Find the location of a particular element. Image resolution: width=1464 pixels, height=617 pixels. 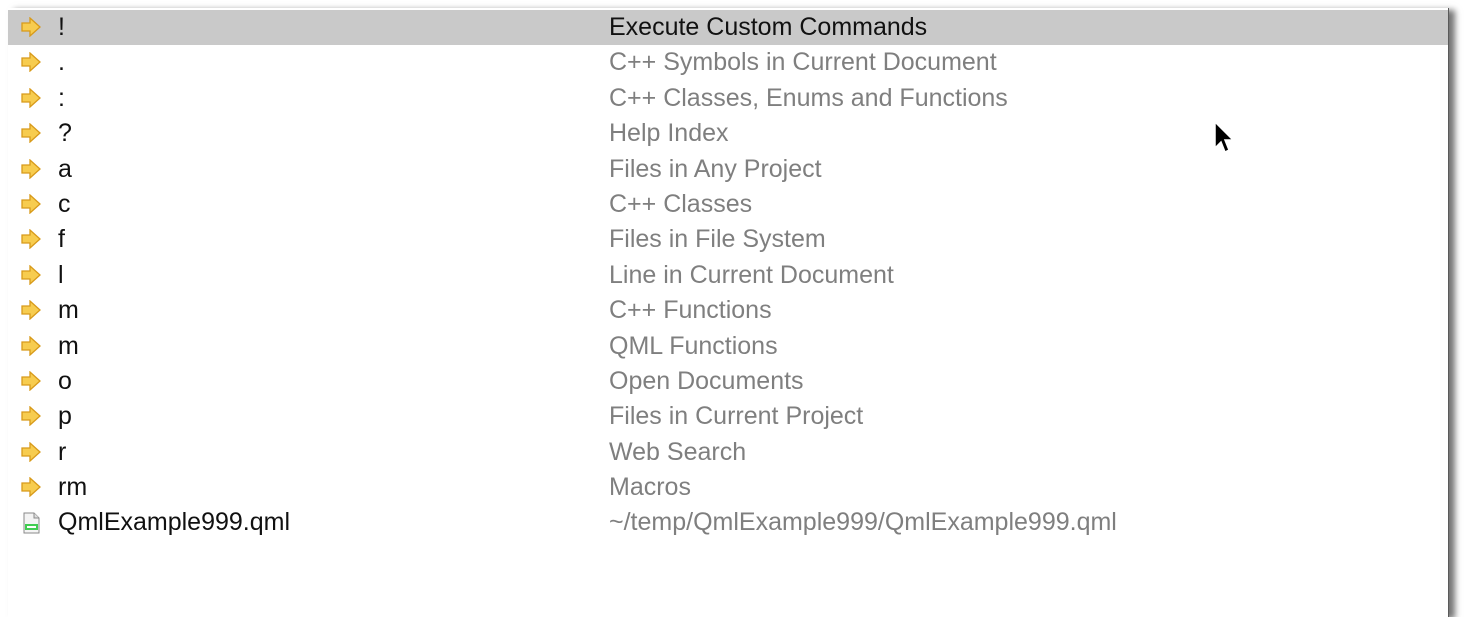

list-item: m C++ Functions is located at coordinates (728, 310).